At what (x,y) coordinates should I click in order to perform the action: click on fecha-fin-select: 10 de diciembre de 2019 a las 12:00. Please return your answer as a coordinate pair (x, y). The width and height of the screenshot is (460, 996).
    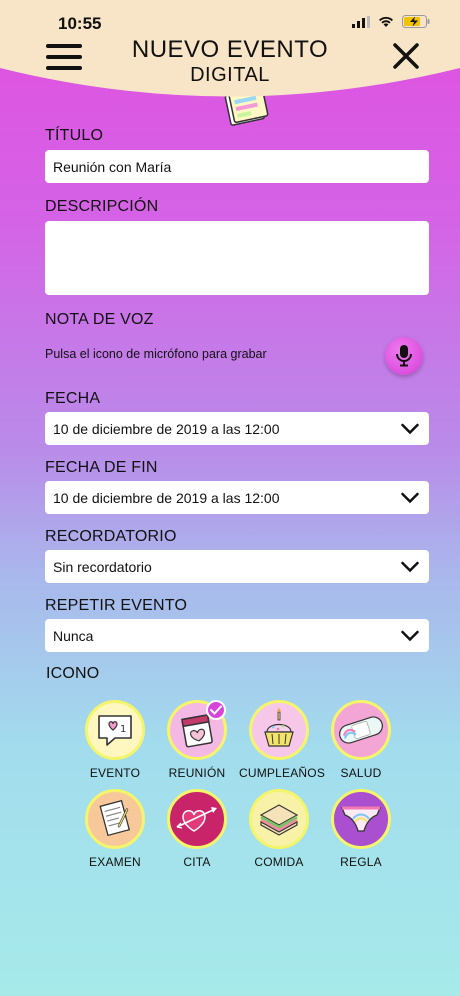
    Looking at the image, I should click on (237, 497).